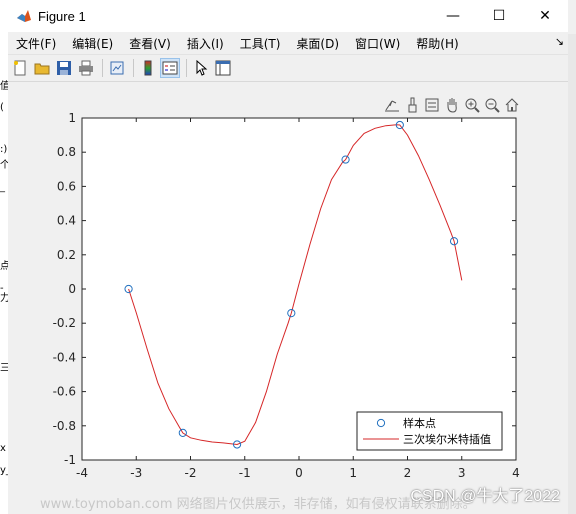 This screenshot has width=576, height=514. What do you see at coordinates (223, 68) in the screenshot?
I see `property-editor-icon` at bounding box center [223, 68].